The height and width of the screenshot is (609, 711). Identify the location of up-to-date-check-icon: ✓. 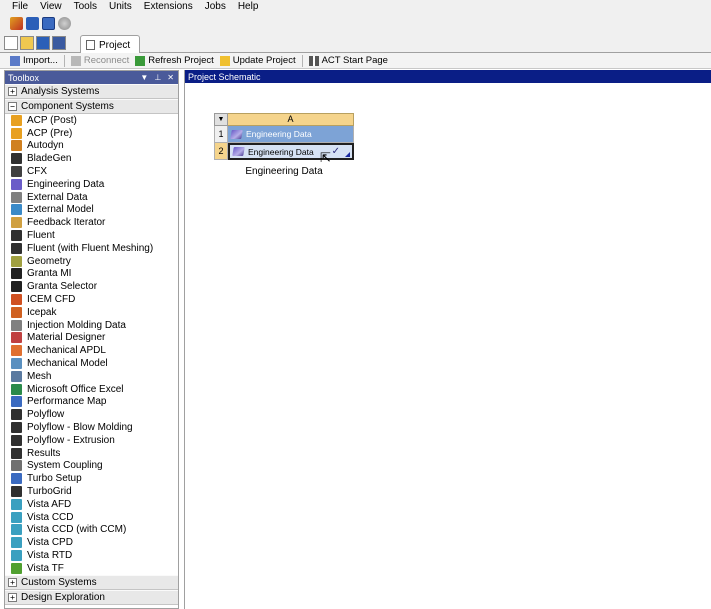
(335, 151).